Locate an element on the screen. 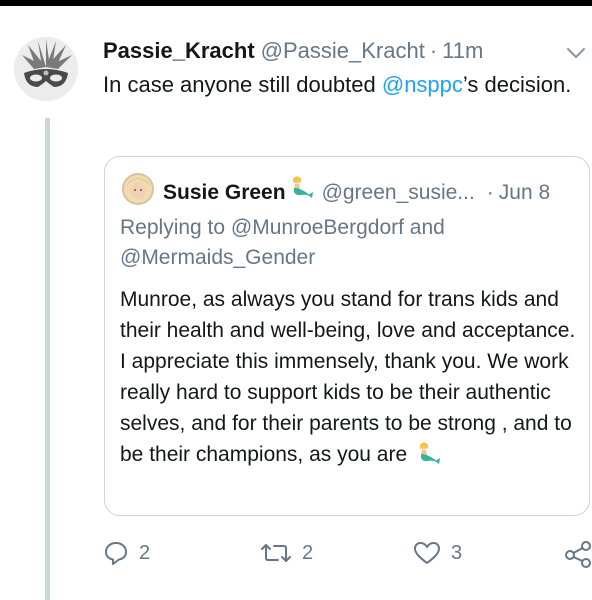  avatar is located at coordinates (46, 69).